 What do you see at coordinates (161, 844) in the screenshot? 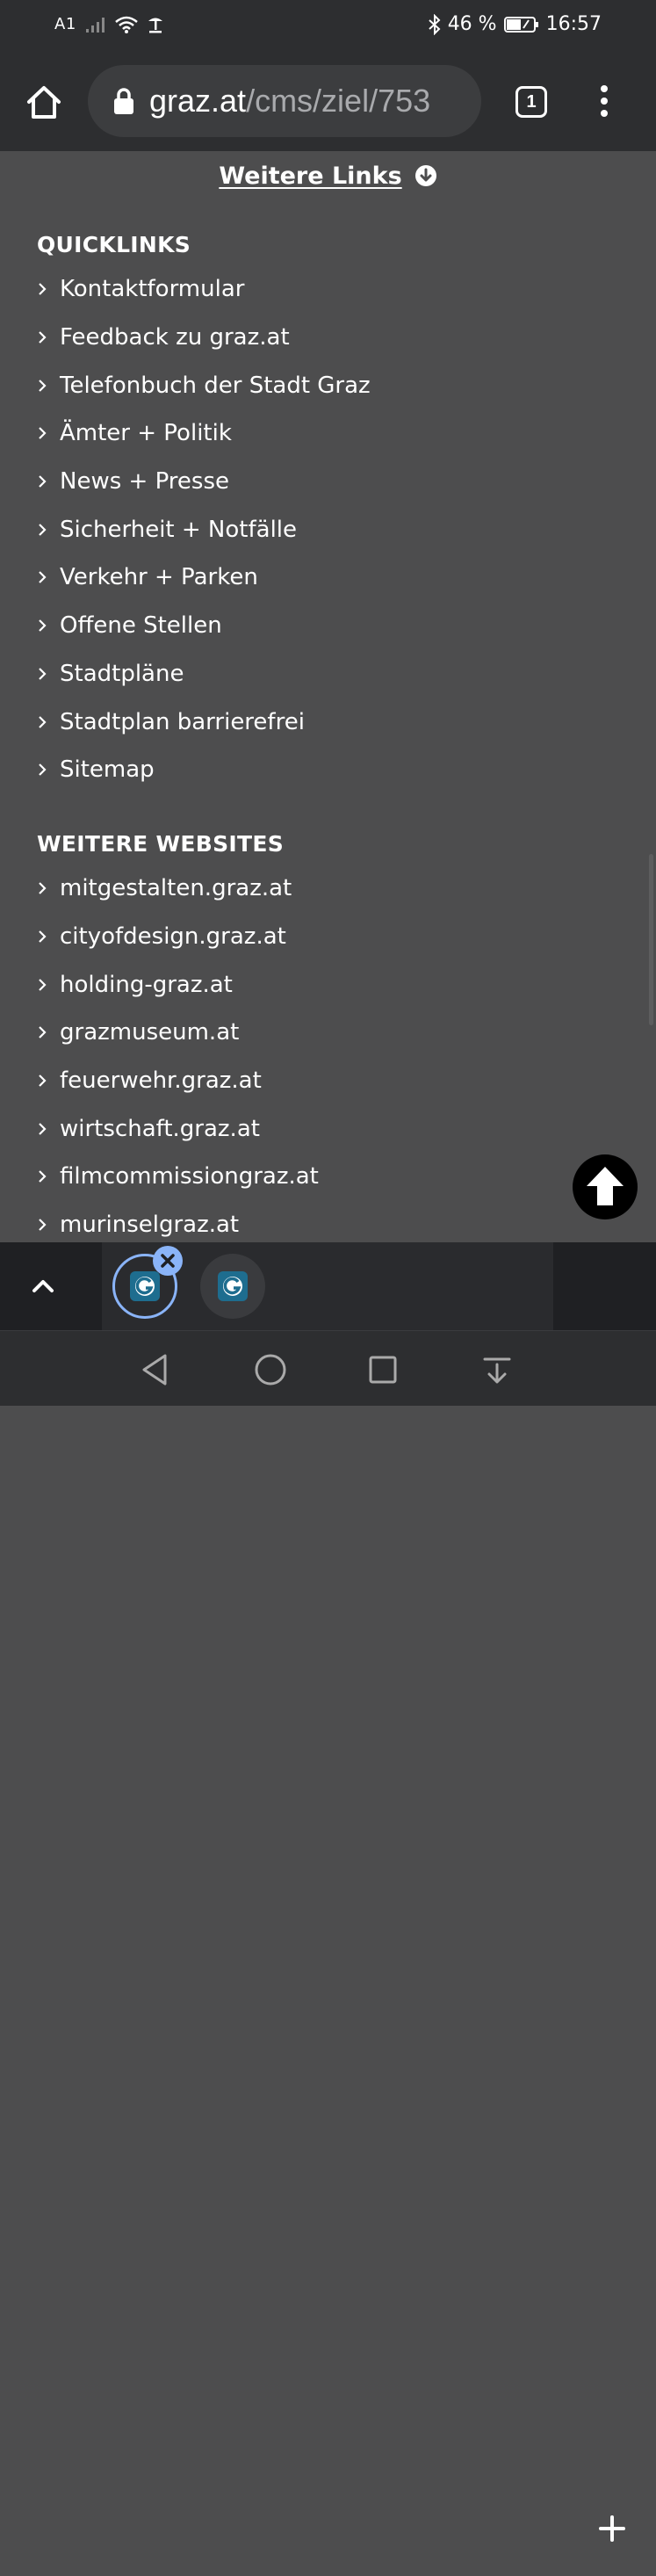
I see `websites-heading: WEITERE WEBSITES` at bounding box center [161, 844].